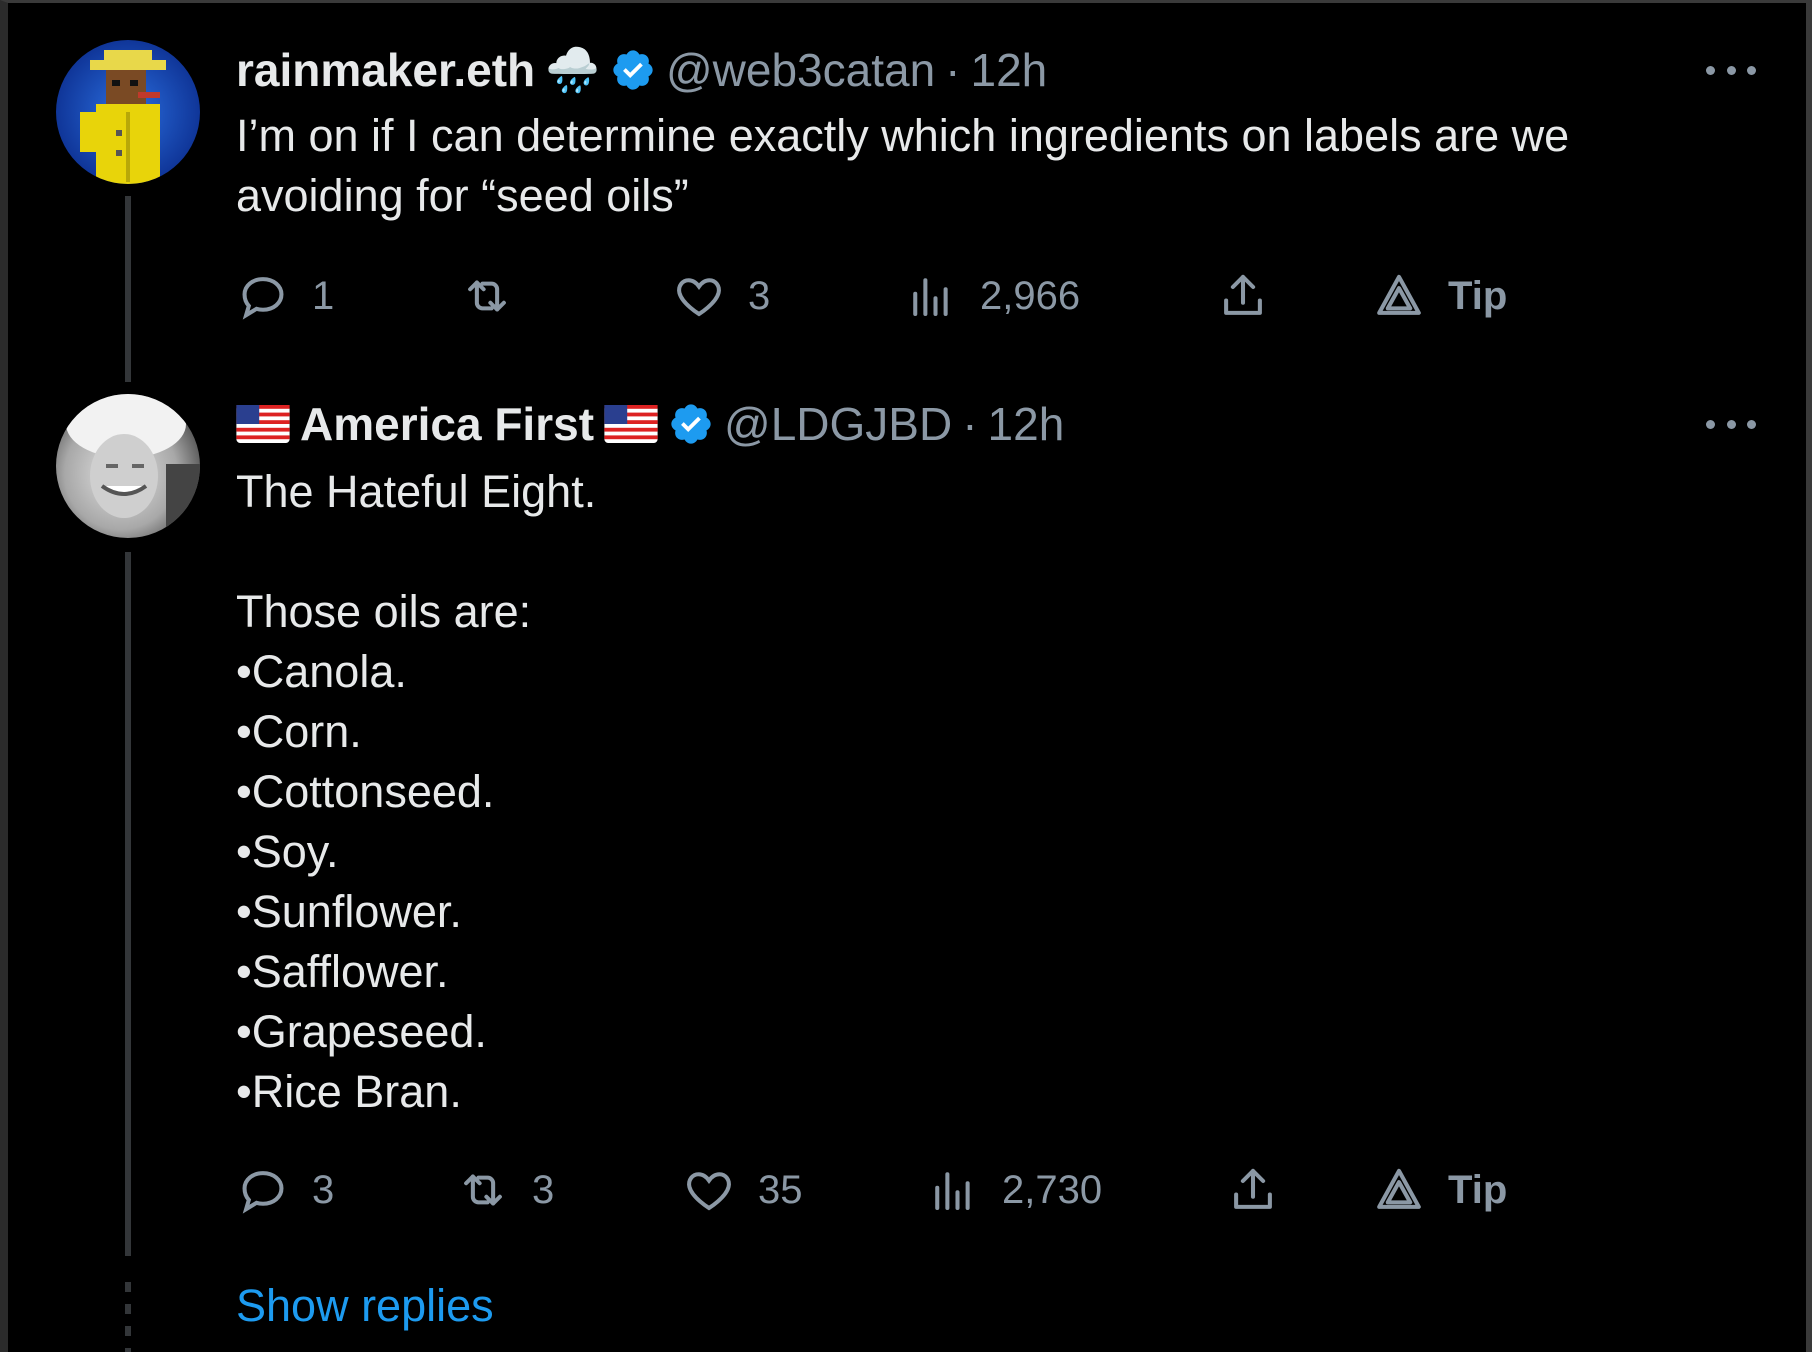  Describe the element at coordinates (128, 1317) in the screenshot. I see `more-replies-connector` at that location.